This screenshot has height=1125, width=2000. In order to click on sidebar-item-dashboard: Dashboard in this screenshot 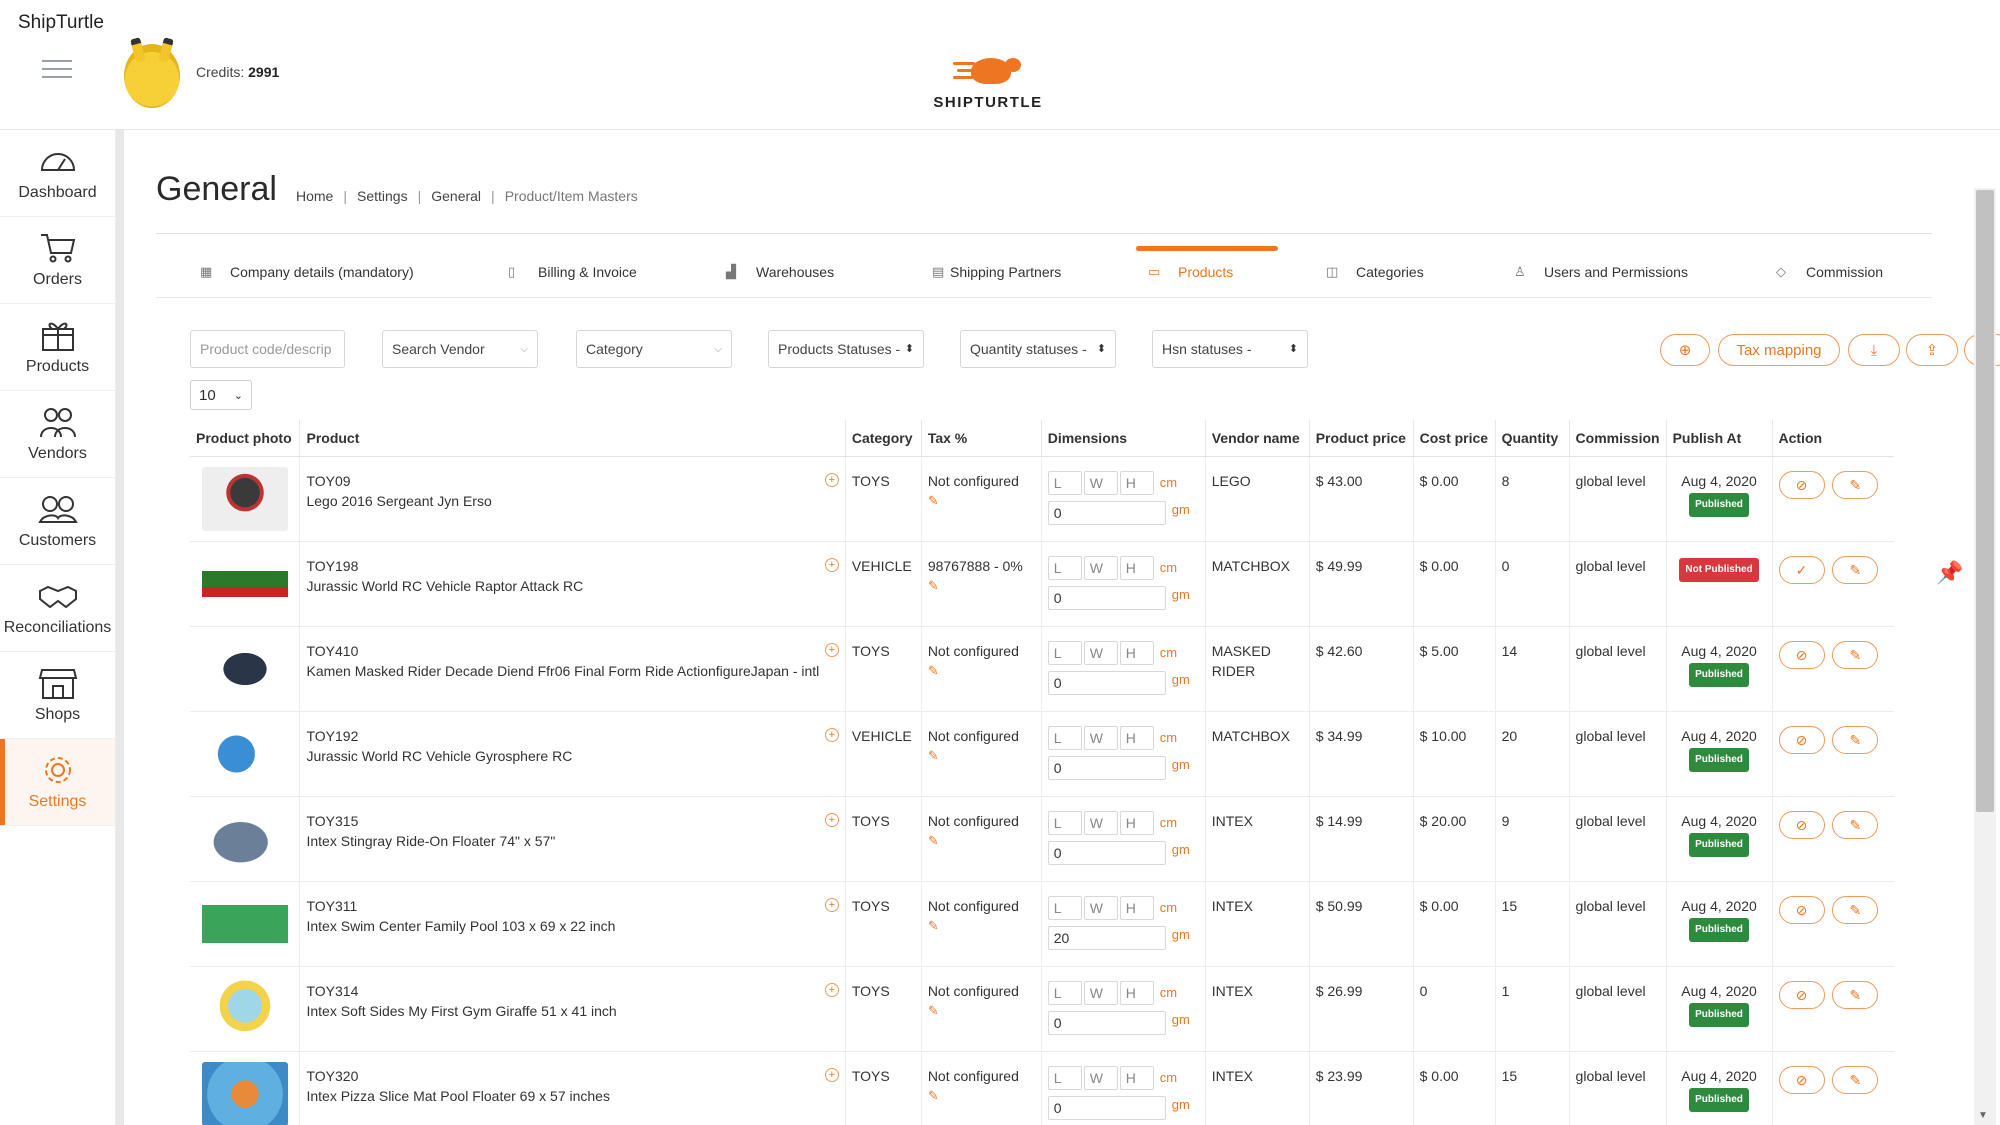, I will do `click(57, 173)`.